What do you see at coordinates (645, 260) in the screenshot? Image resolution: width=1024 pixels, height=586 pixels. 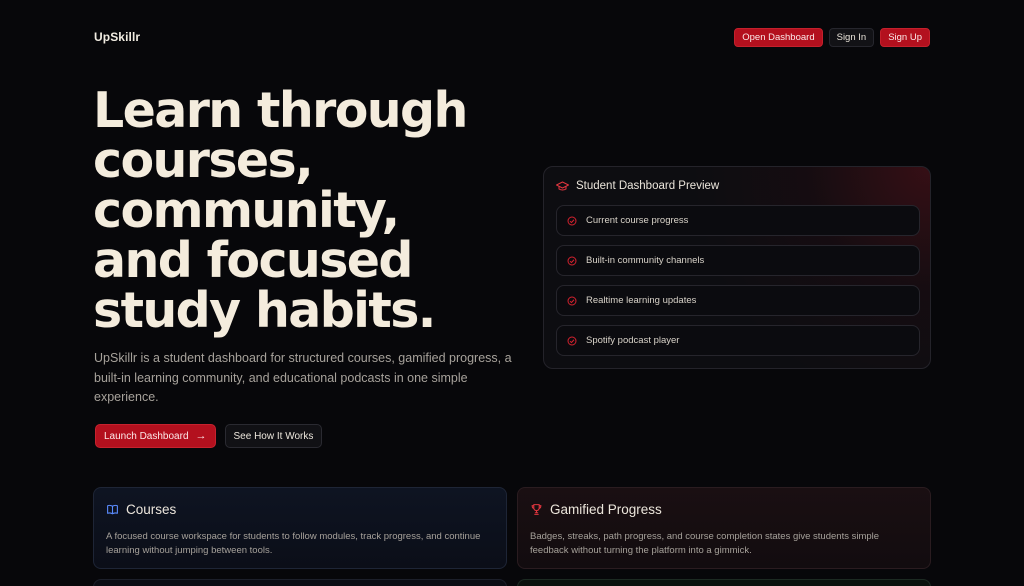 I see `preview-item-label: Built-in community channels` at bounding box center [645, 260].